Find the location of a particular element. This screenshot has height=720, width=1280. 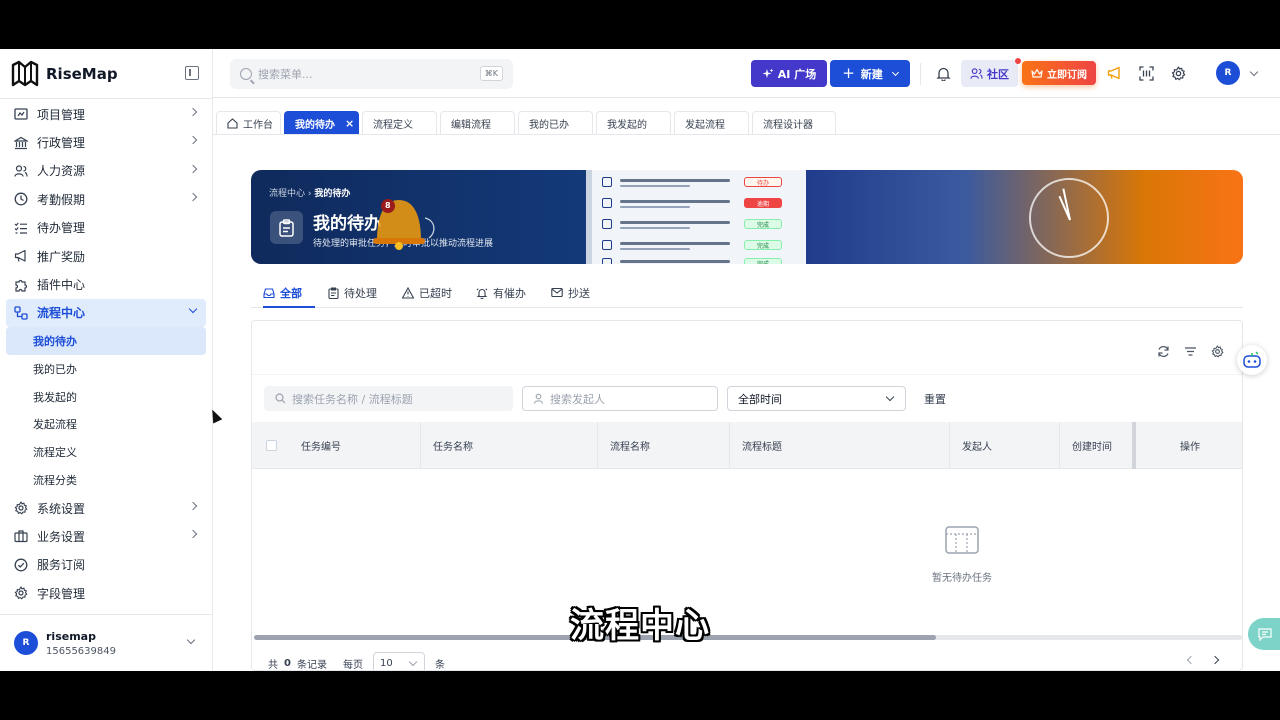

tab-workbench: 工作台 is located at coordinates (248, 122).